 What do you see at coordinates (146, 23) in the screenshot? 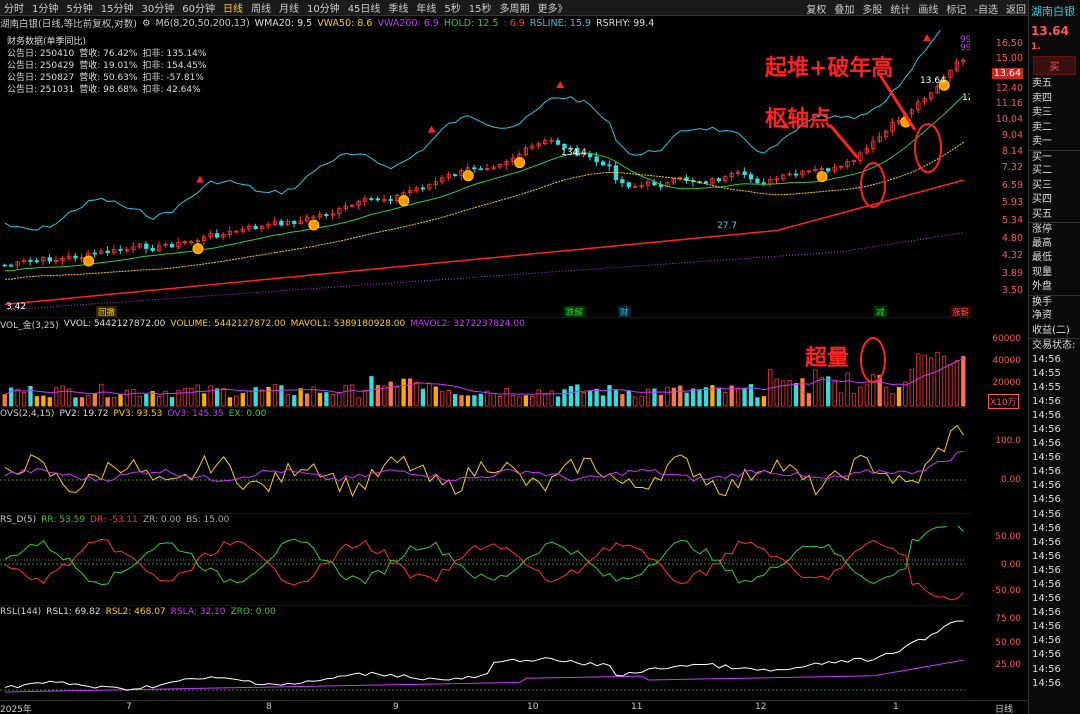
I see `settings-icon: ⚙` at bounding box center [146, 23].